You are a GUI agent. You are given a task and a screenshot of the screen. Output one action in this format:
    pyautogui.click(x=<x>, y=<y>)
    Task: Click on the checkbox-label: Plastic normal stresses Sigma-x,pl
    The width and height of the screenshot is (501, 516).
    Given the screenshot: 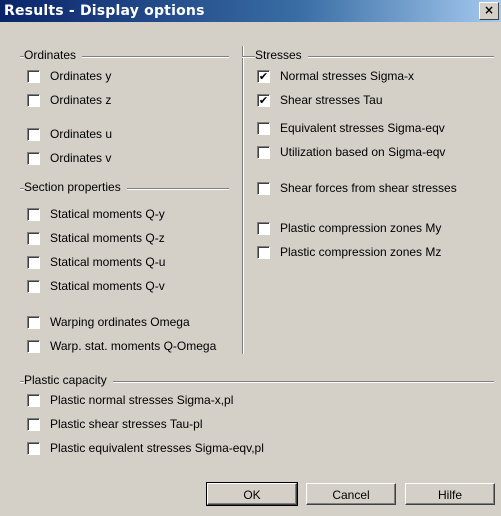 What is the action you would take?
    pyautogui.click(x=142, y=400)
    